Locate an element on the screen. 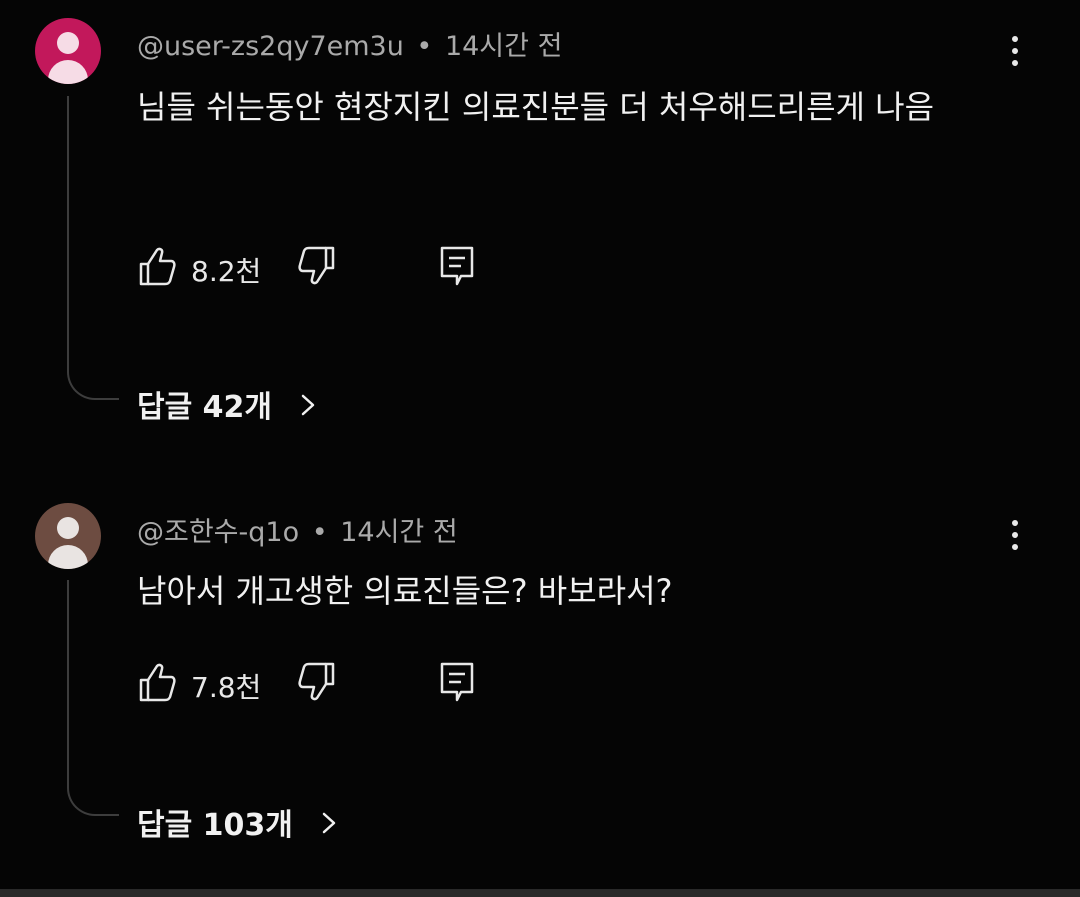 Image resolution: width=1080 pixels, height=897 pixels. like-count: 8.2천 is located at coordinates (226, 271).